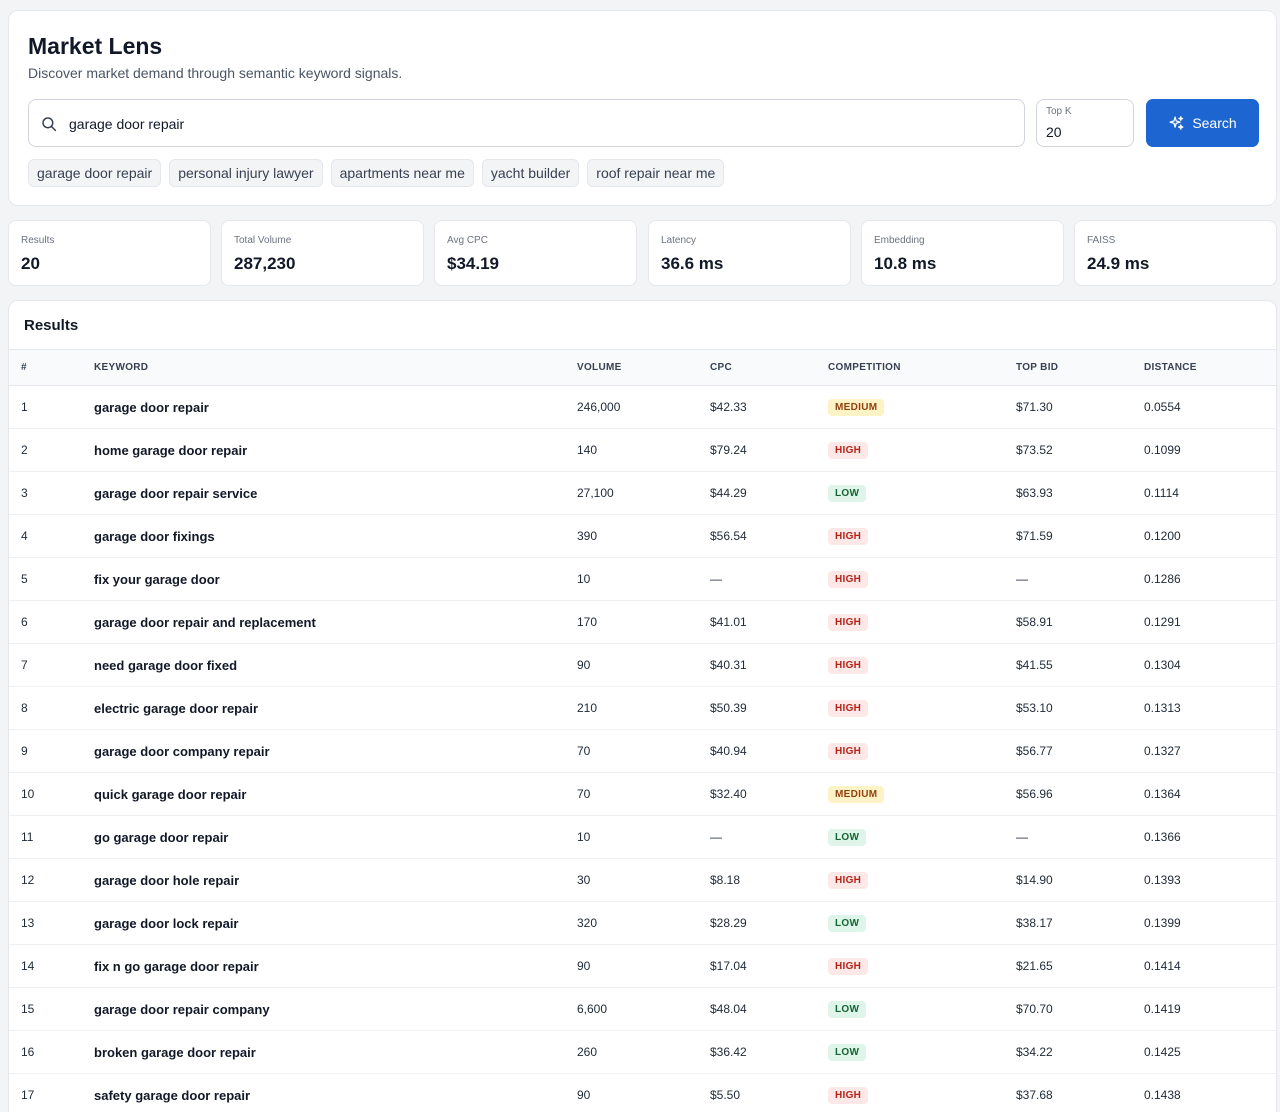 Image resolution: width=1280 pixels, height=1112 pixels. I want to click on top-k-field: Top K, so click(1085, 123).